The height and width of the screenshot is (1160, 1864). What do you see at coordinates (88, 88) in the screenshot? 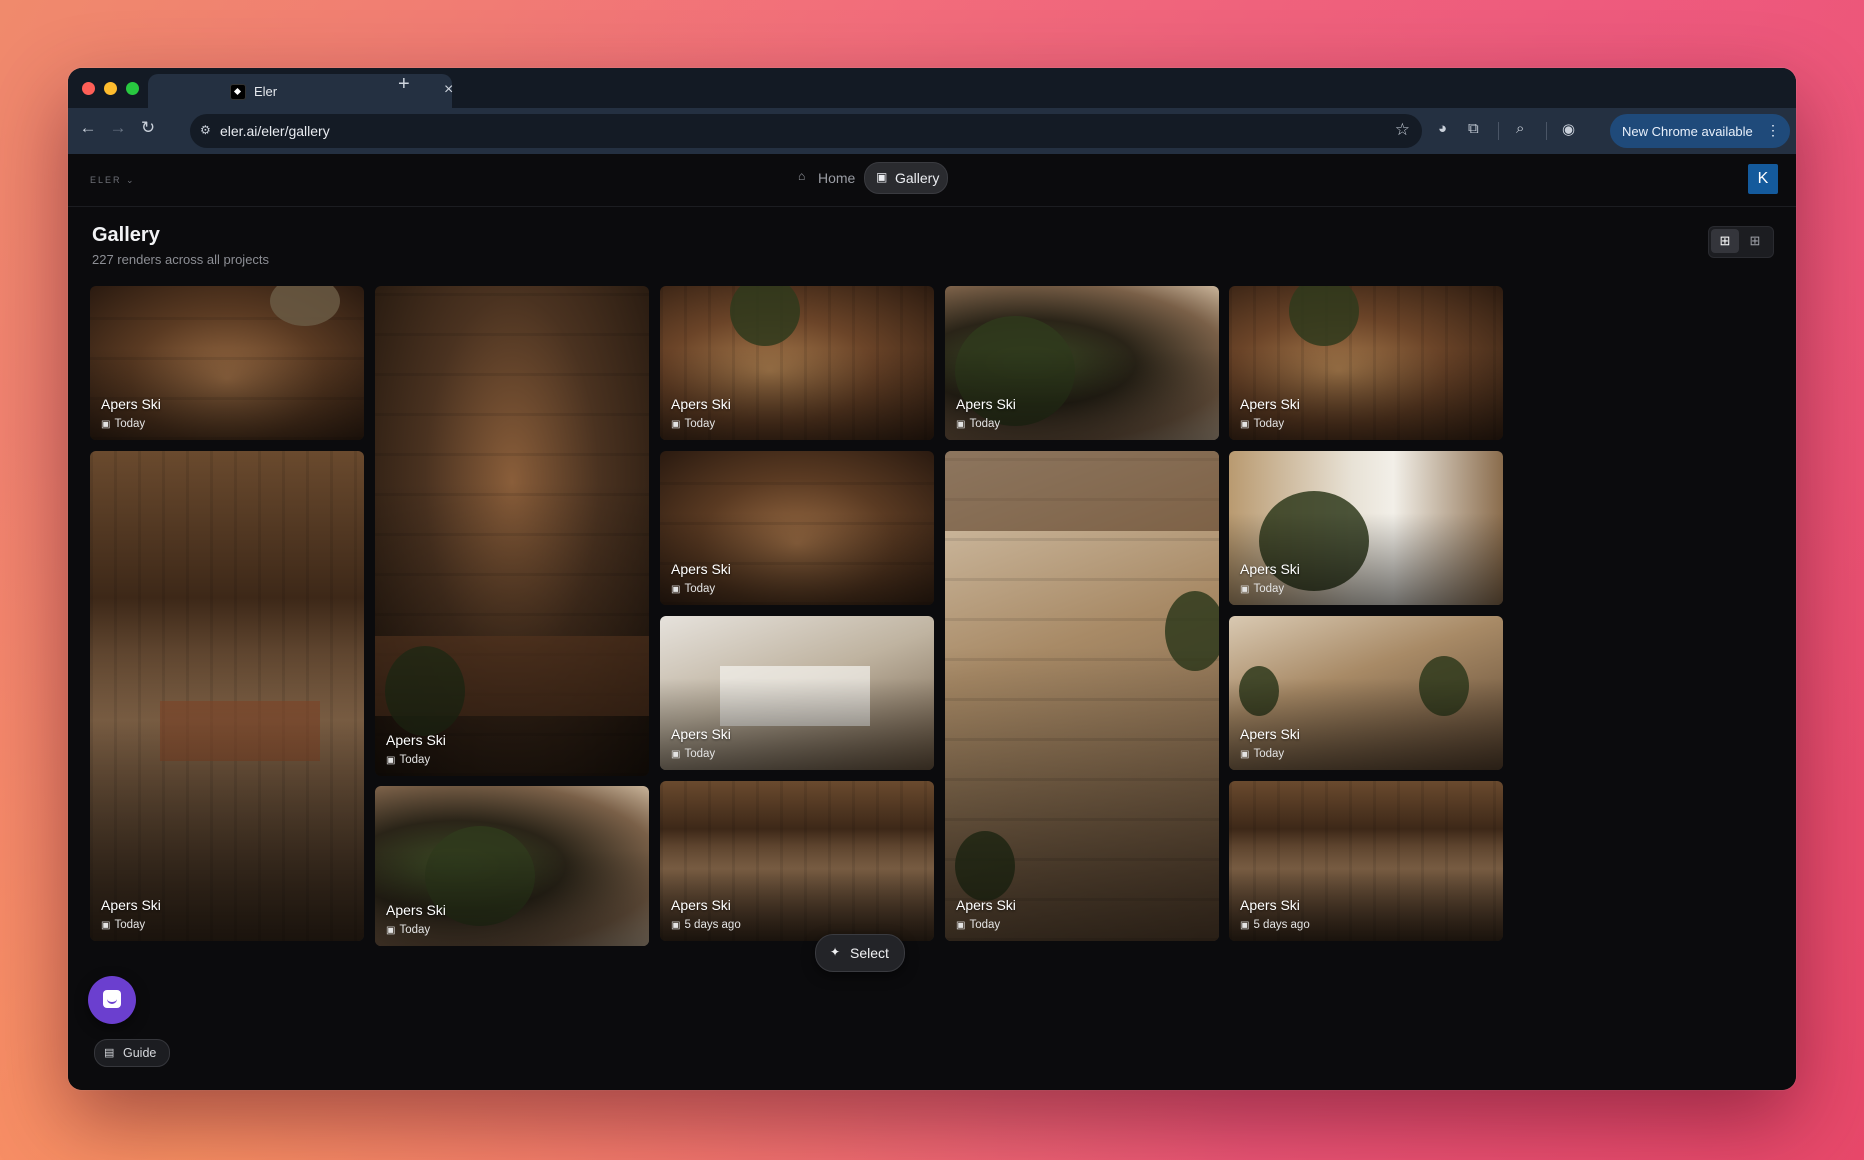
I see `close-window-button` at bounding box center [88, 88].